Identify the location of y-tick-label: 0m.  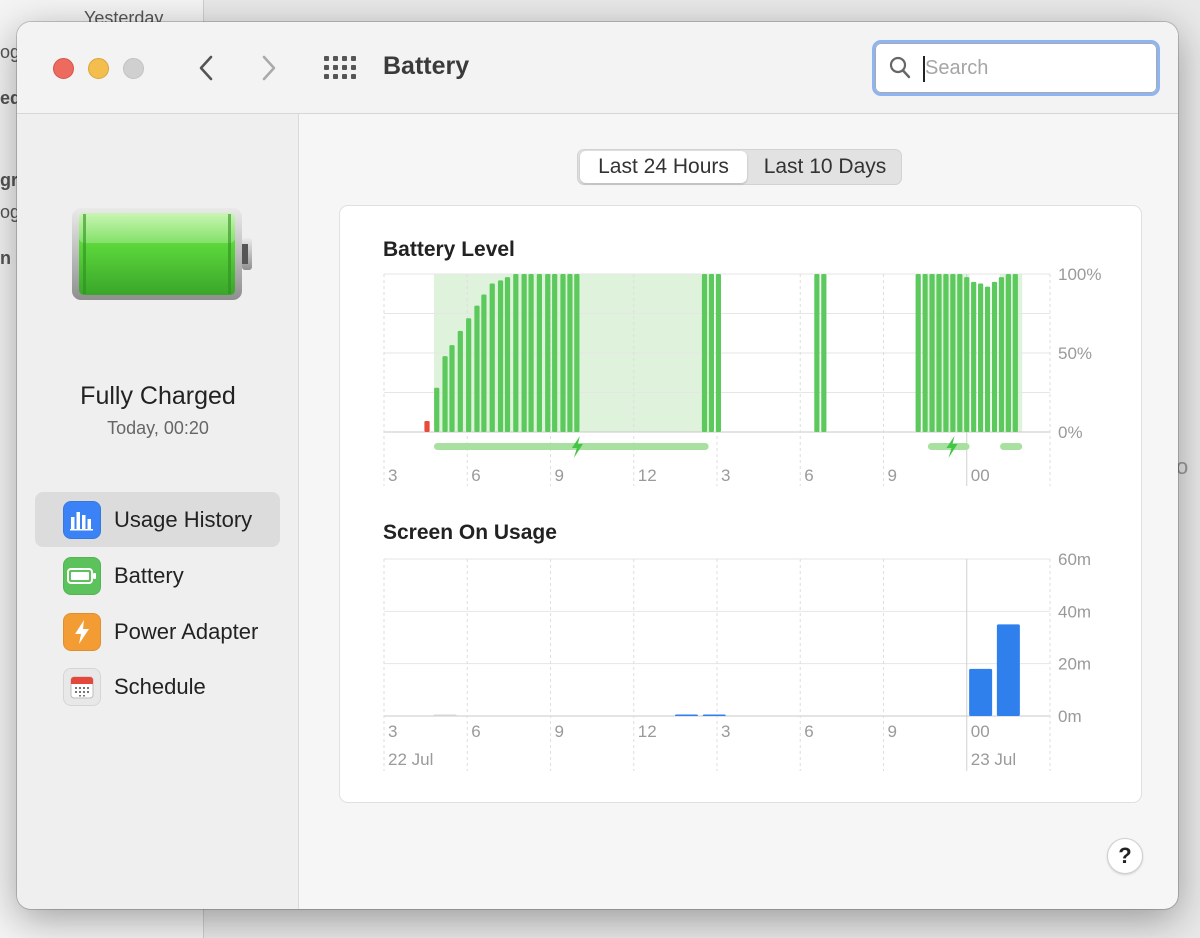
(1070, 716).